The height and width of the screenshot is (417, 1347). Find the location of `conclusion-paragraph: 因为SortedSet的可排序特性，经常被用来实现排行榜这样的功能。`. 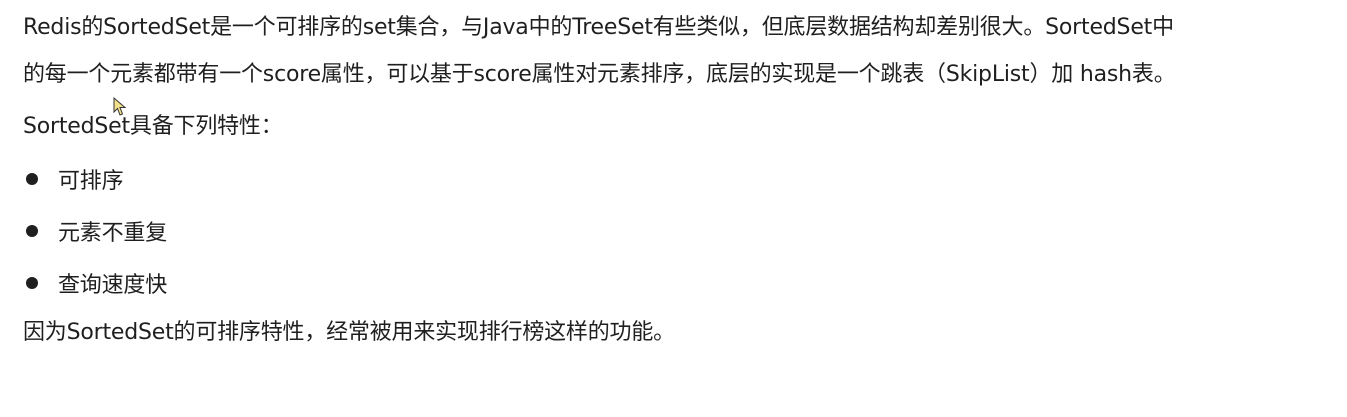

conclusion-paragraph: 因为SortedSet的可排序特性，经常被用来实现排行榜这样的功能。 is located at coordinates (349, 332).